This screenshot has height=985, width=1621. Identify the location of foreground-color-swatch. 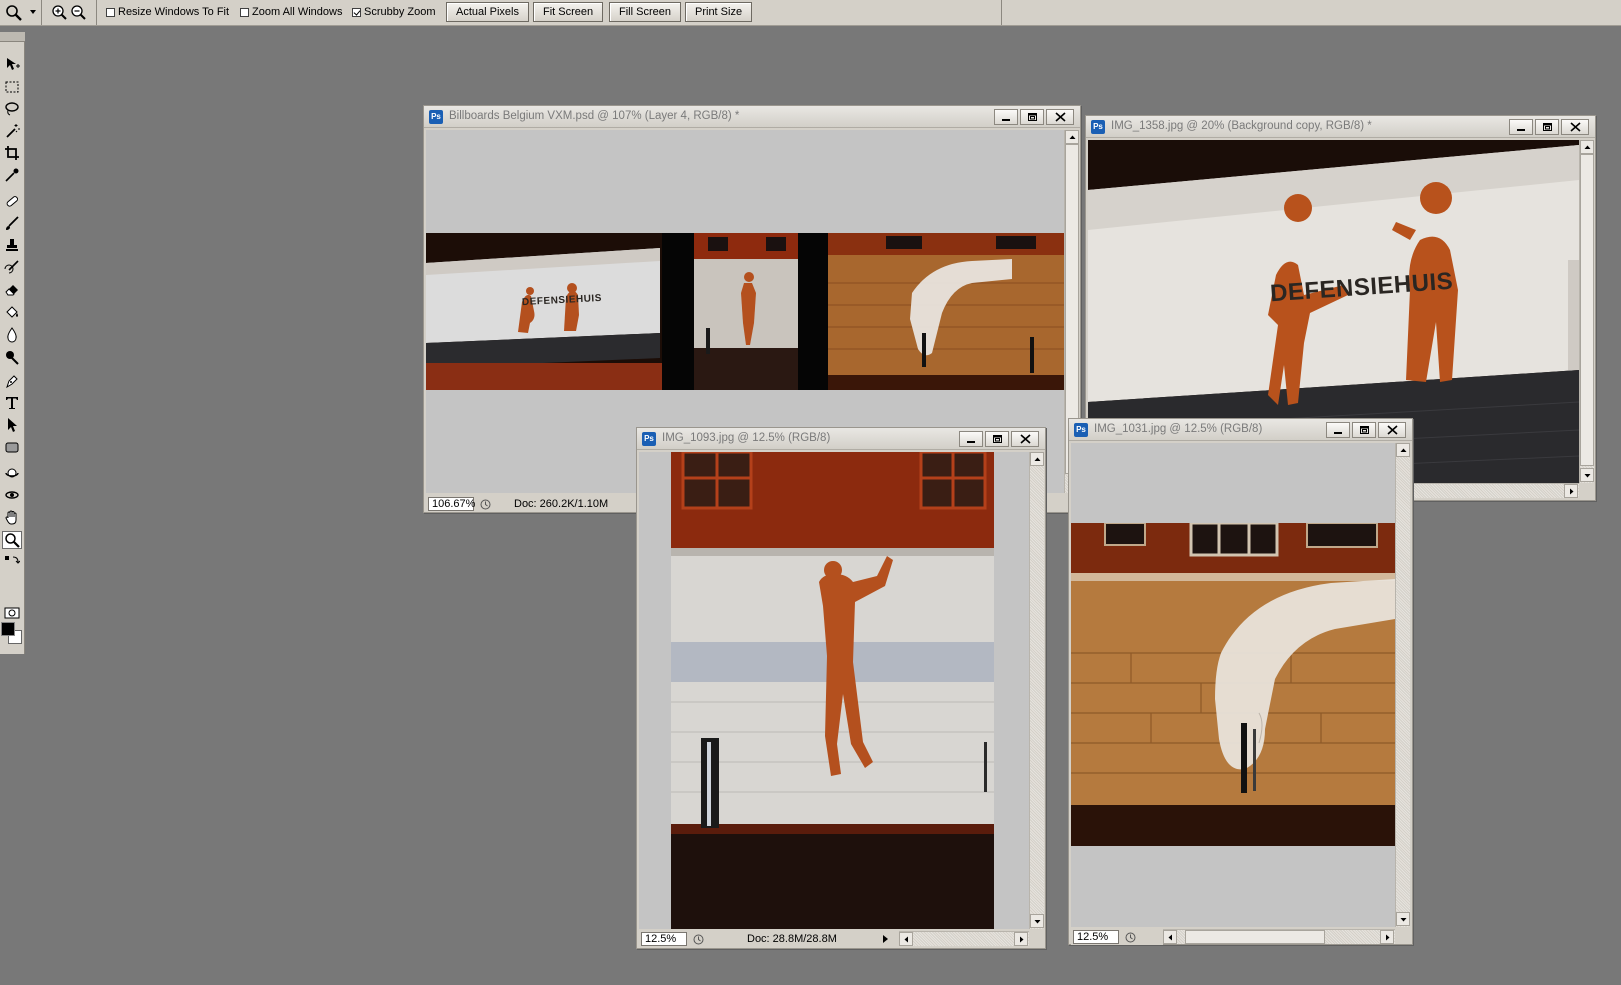
(8, 629).